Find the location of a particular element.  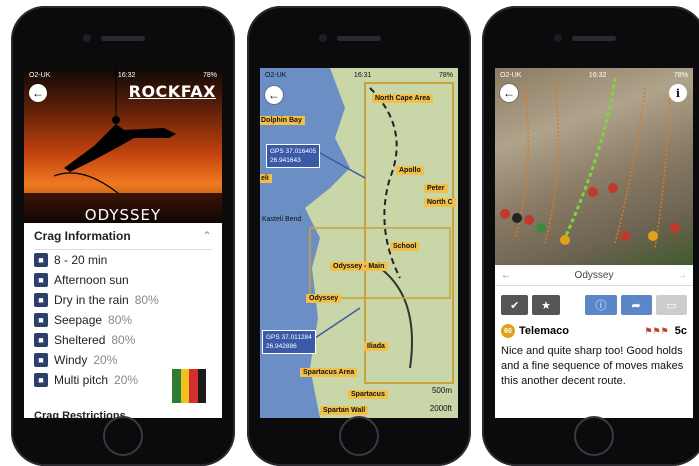

map-label: Apollo is located at coordinates (410, 170).